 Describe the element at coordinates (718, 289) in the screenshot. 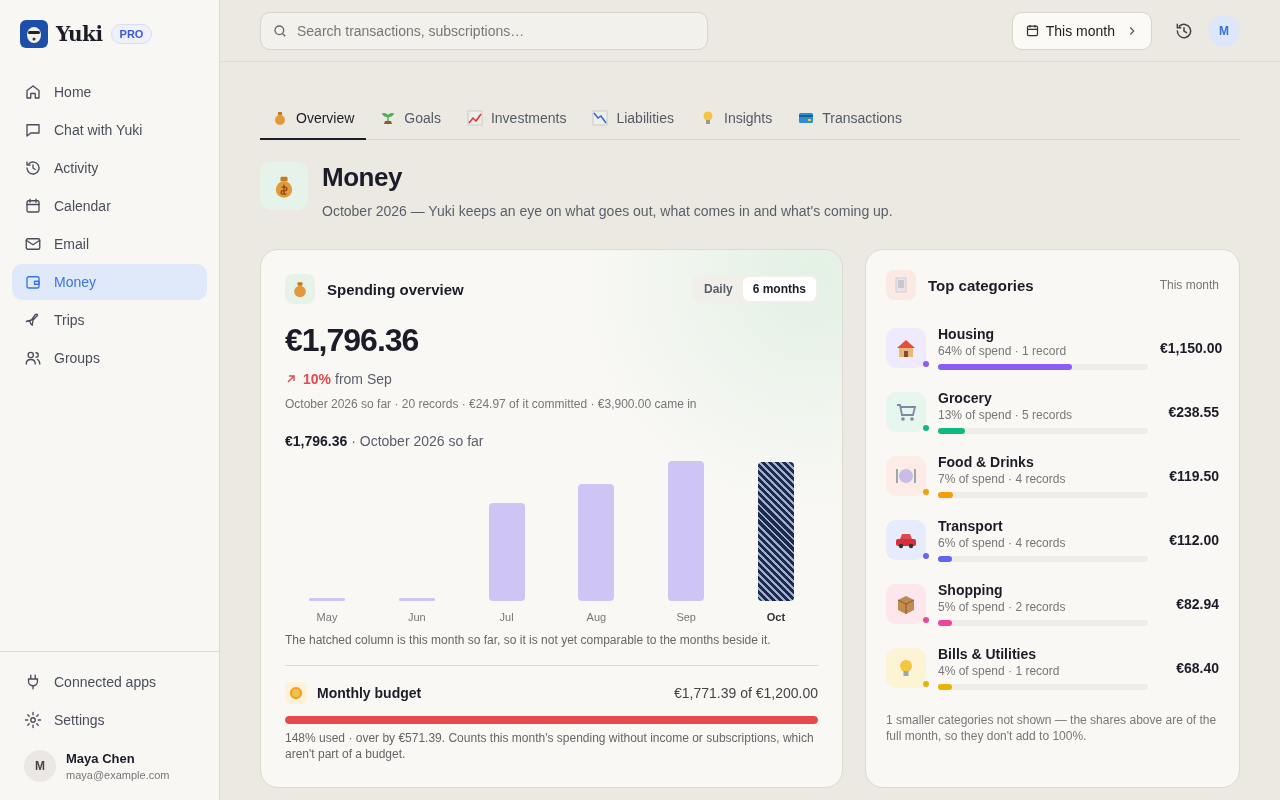

I see `range-toggle: Daily` at that location.